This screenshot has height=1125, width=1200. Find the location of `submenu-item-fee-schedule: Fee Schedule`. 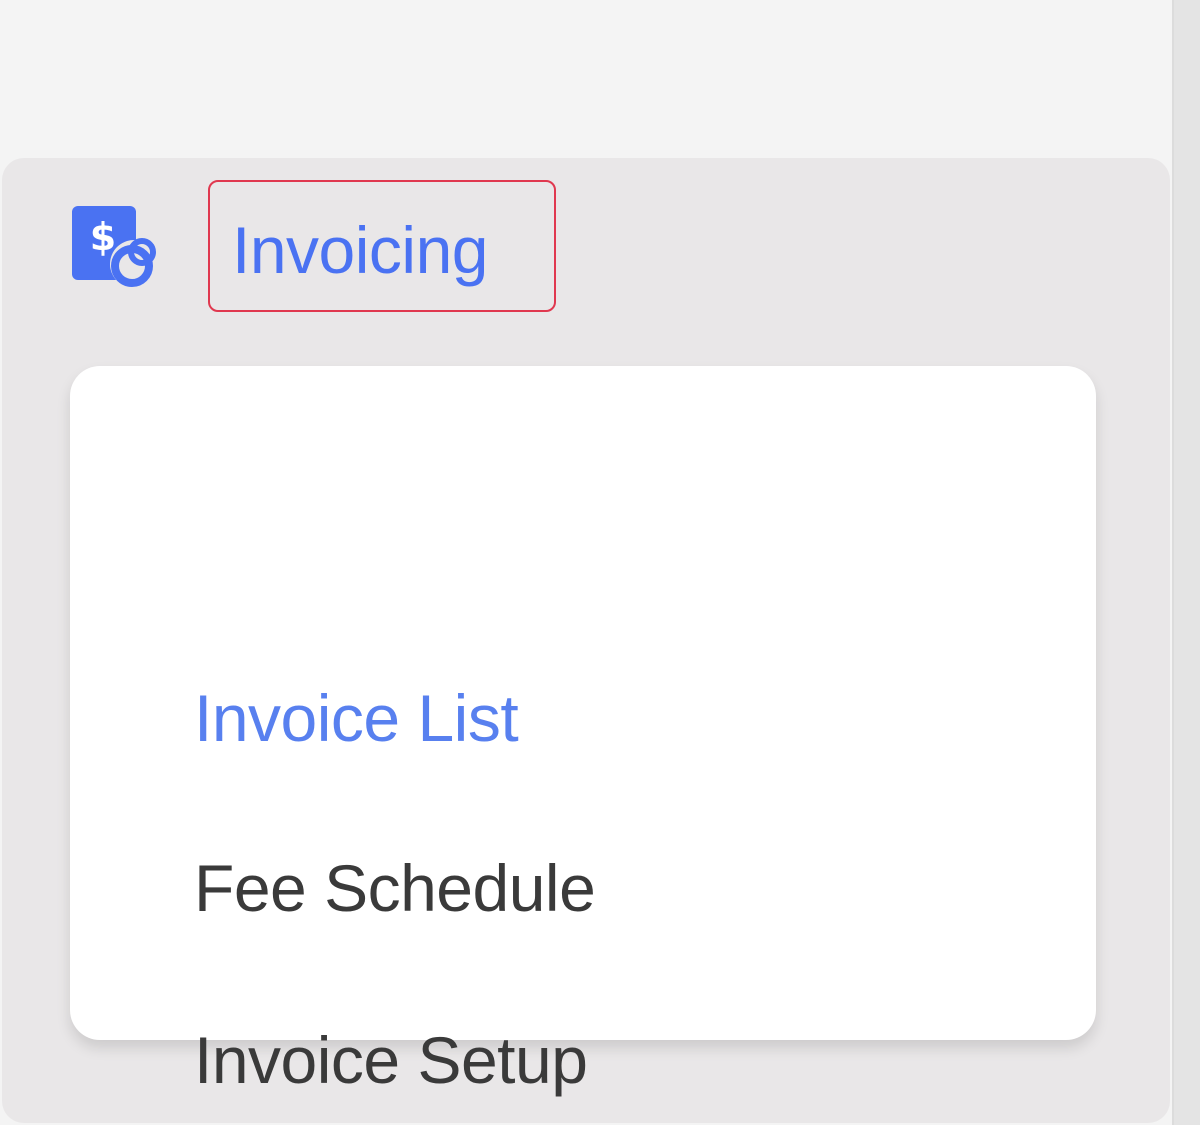

submenu-item-fee-schedule: Fee Schedule is located at coordinates (395, 888).